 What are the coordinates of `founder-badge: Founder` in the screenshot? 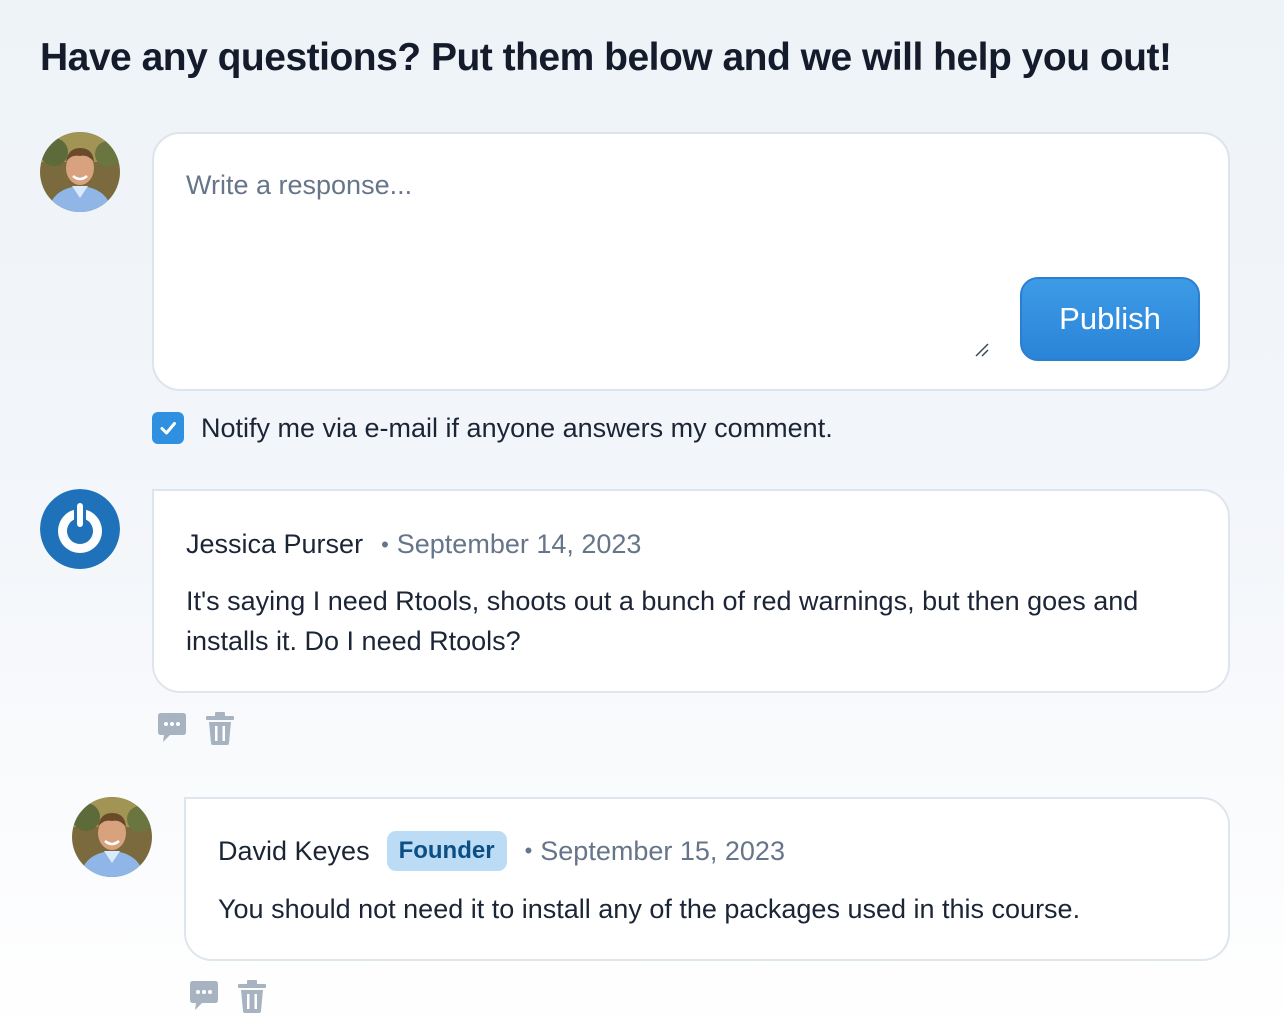 It's located at (446, 851).